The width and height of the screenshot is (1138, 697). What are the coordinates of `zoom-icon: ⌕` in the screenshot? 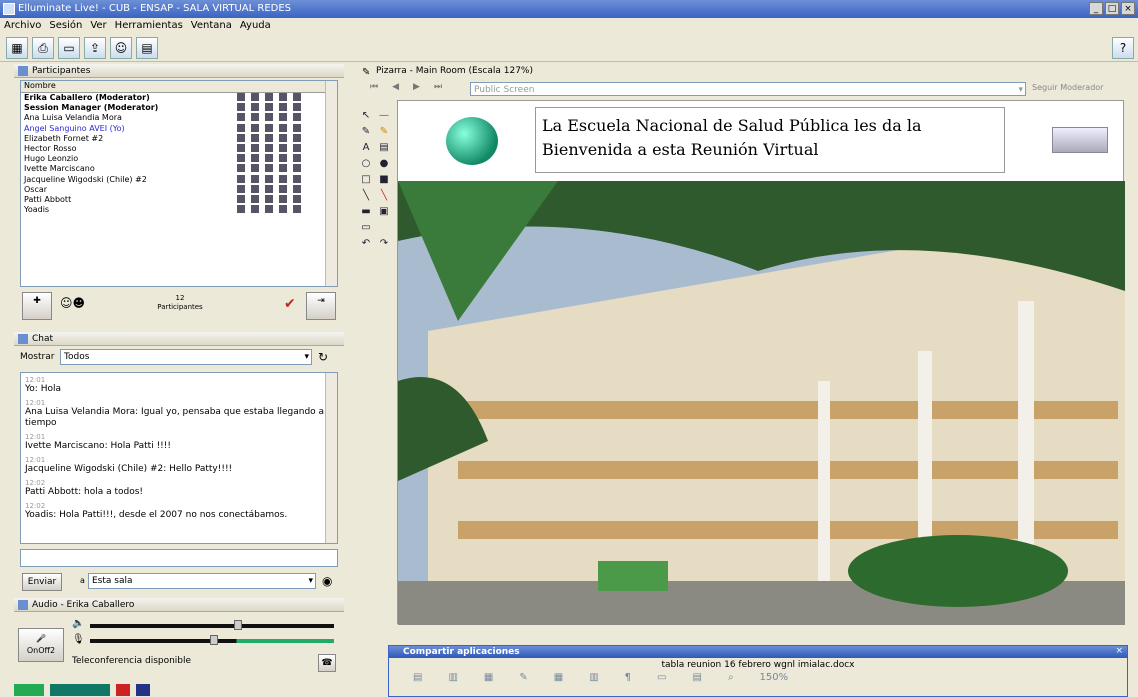 It's located at (731, 677).